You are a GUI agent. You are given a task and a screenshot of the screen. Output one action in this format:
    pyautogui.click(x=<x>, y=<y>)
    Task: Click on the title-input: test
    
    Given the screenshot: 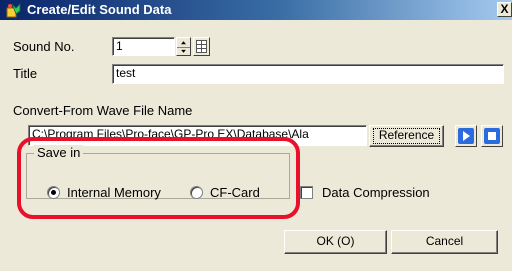 What is the action you would take?
    pyautogui.click(x=308, y=74)
    